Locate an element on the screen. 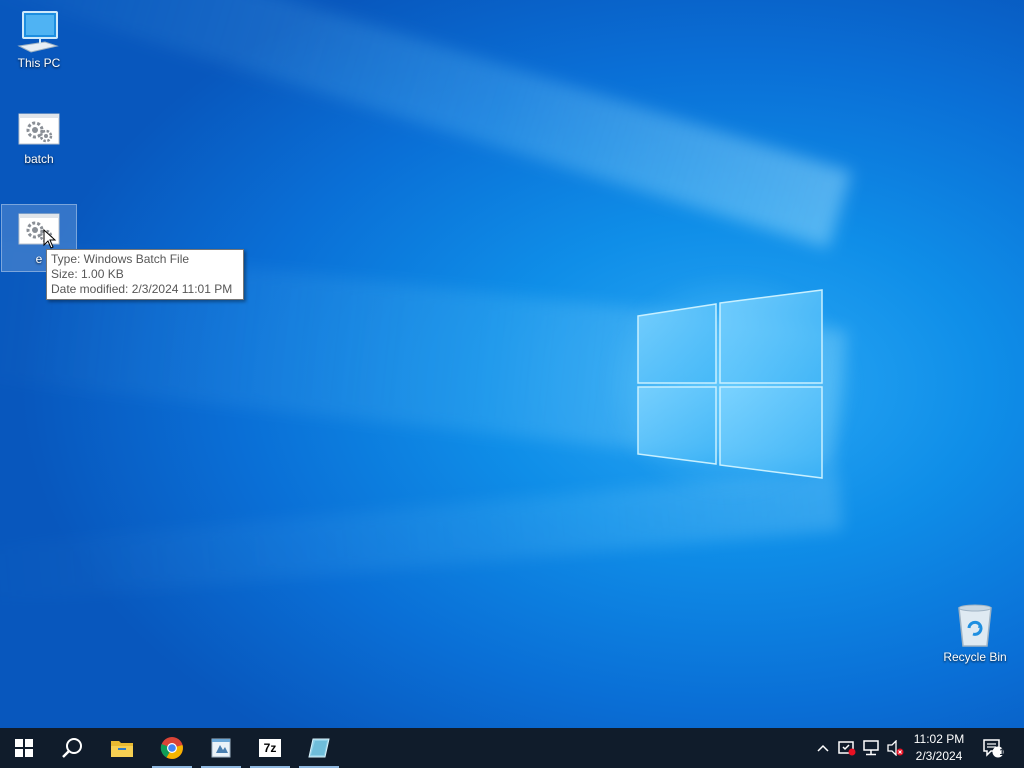 The image size is (1024, 768). volume-muted-icon is located at coordinates (895, 748).